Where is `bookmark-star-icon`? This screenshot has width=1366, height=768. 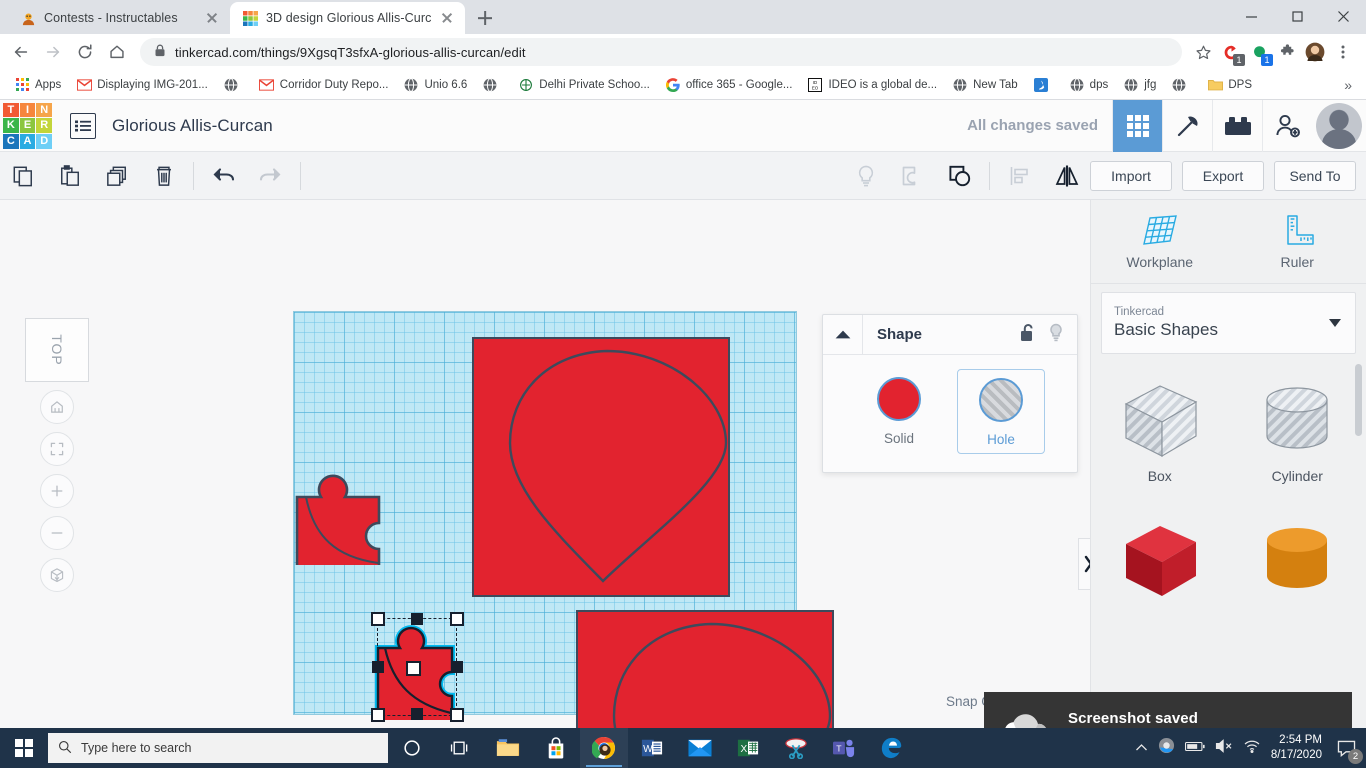 bookmark-star-icon is located at coordinates (1203, 52).